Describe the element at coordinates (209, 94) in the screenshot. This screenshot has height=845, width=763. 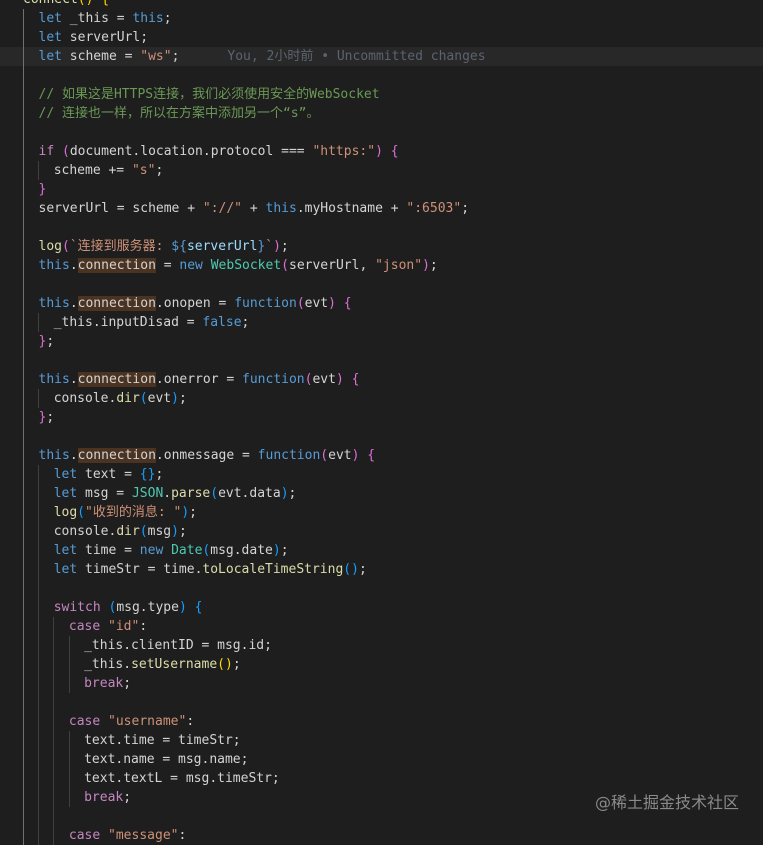
I see `code-text: // 如果这是HTTPS连接，我们必须使用安全的WebSocket` at that location.